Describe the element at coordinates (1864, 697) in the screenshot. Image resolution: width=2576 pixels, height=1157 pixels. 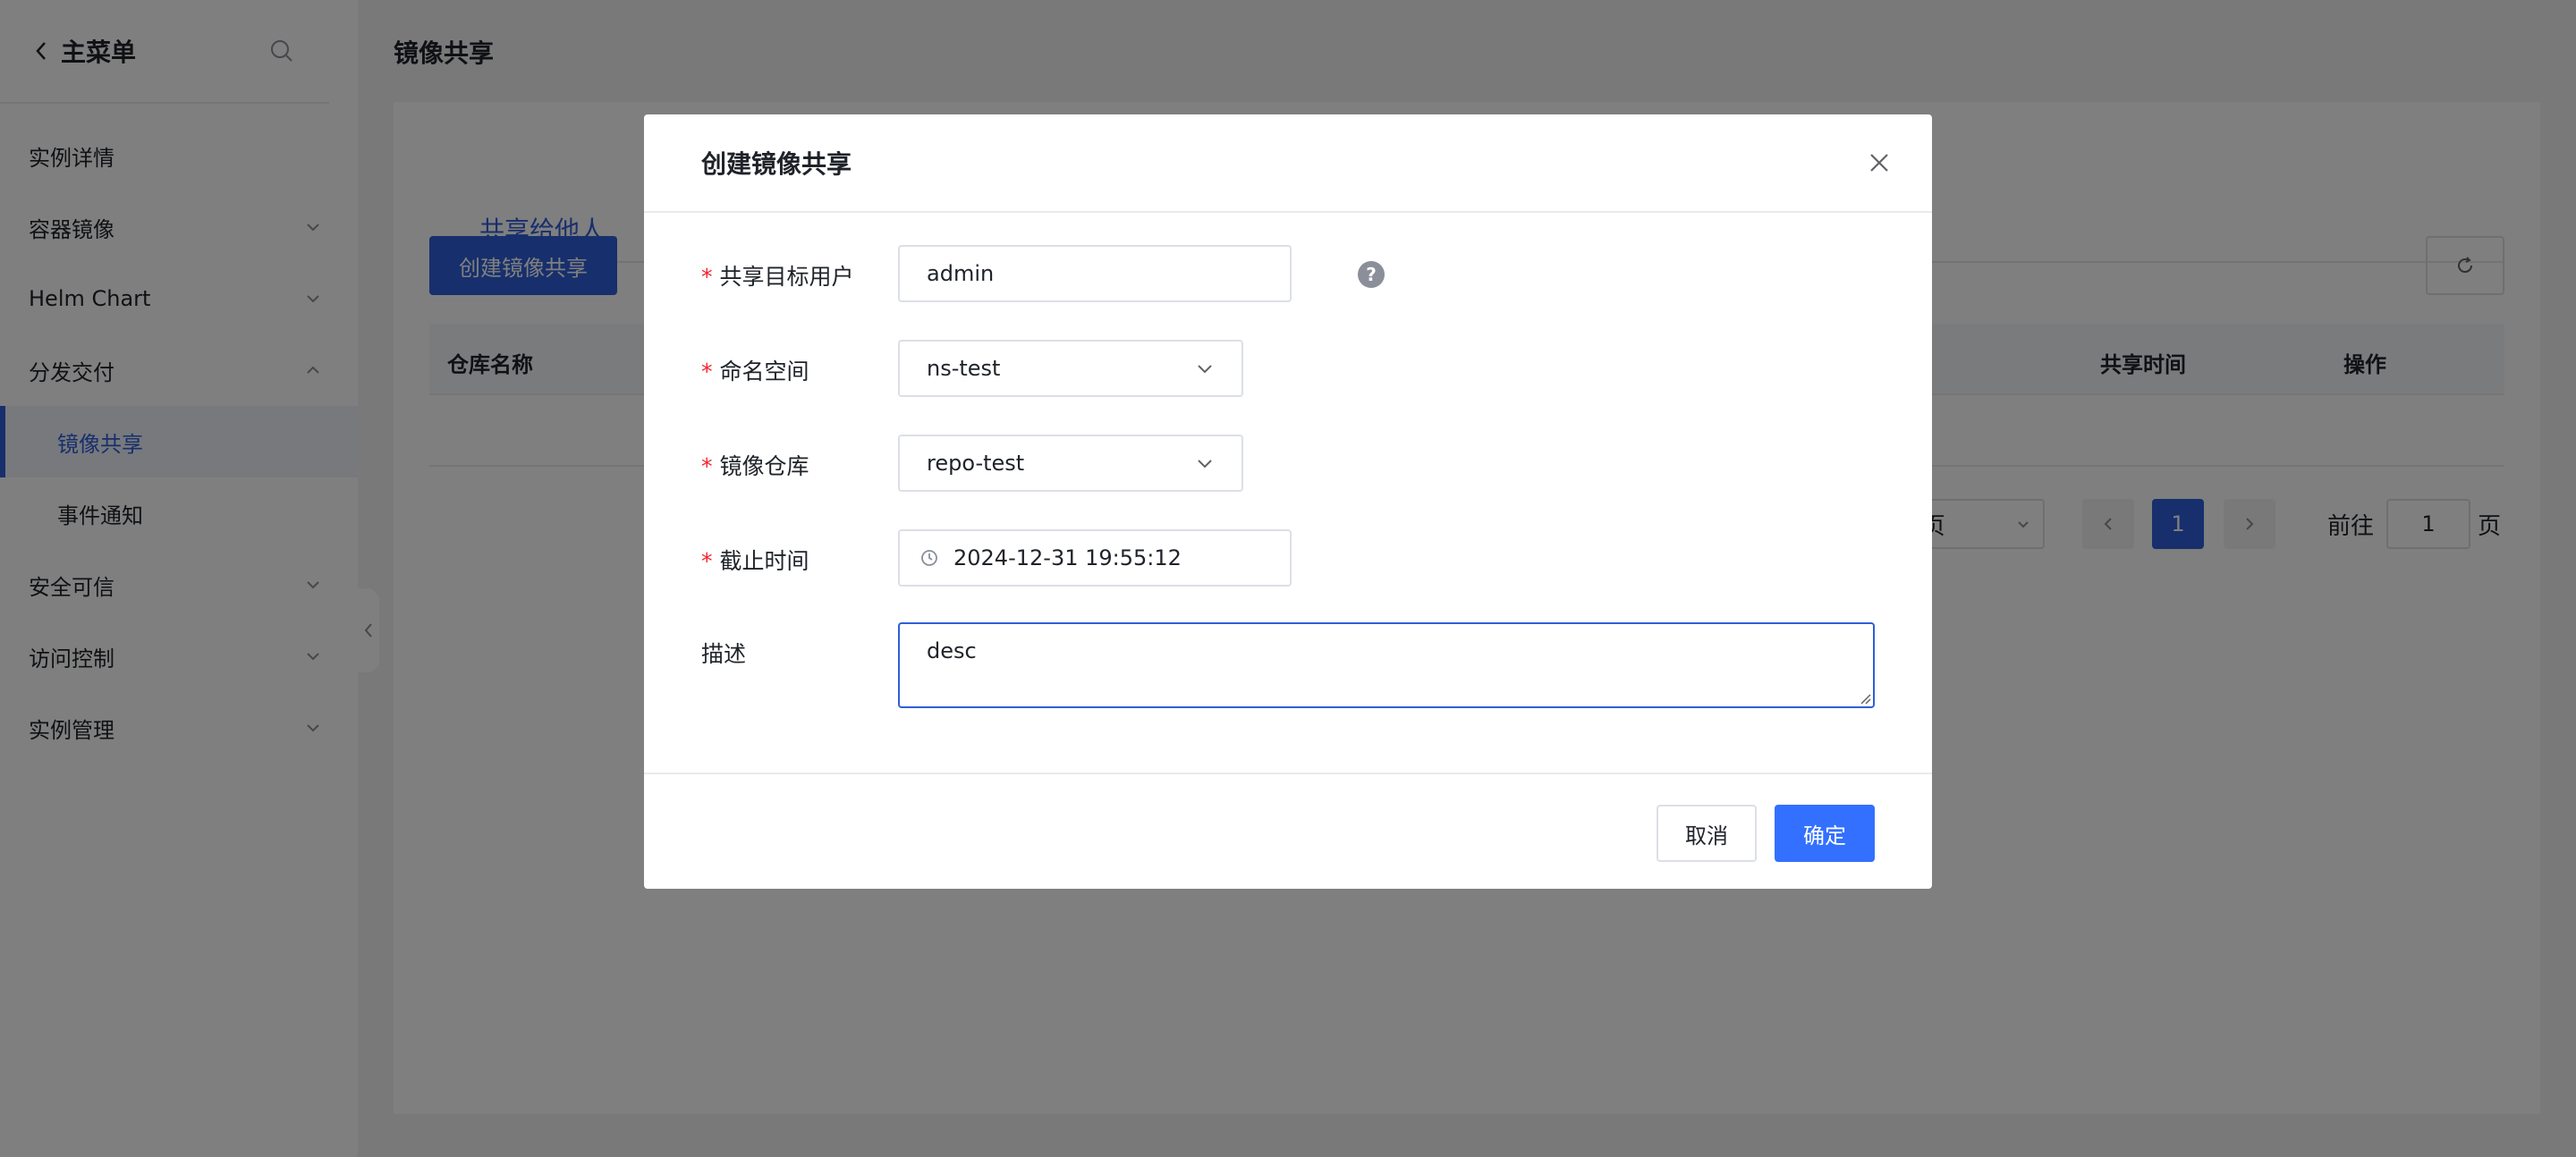
I see `resize-handle-icon` at that location.